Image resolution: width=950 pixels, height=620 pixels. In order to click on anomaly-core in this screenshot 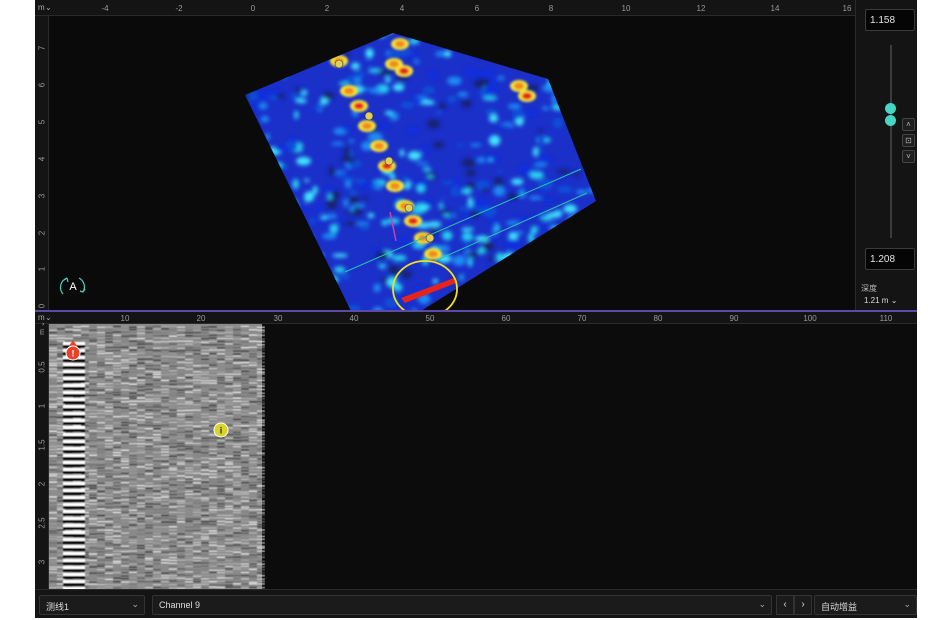, I will do `click(433, 254)`.